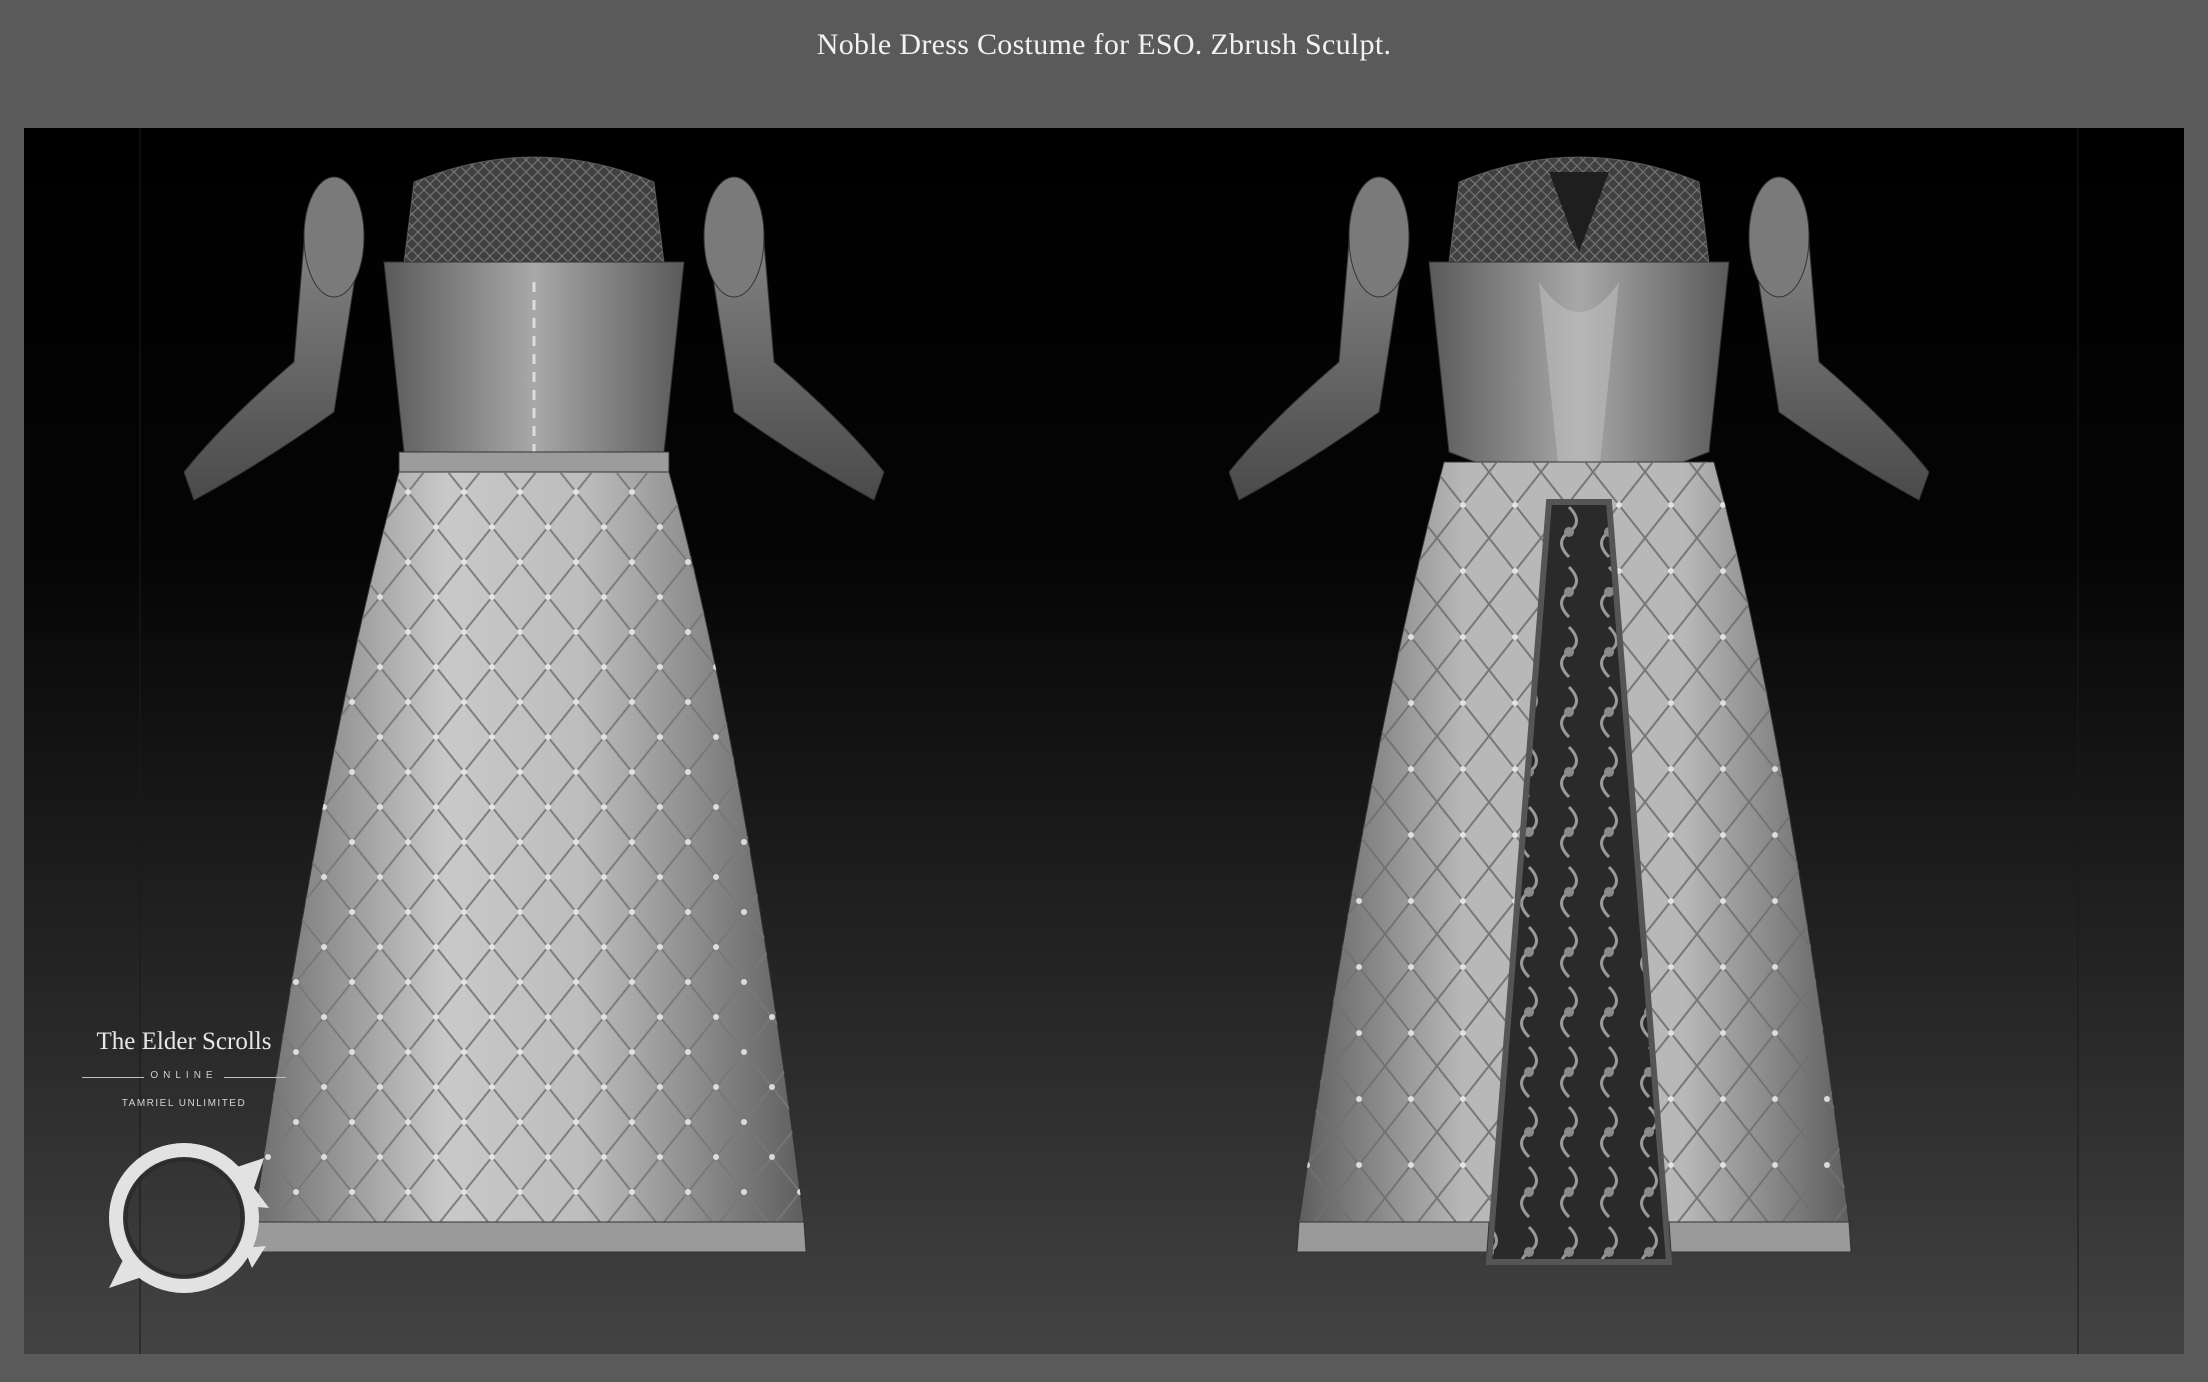 The image size is (2208, 1382). Describe the element at coordinates (184, 1075) in the screenshot. I see `logo-online: ONLINE` at that location.